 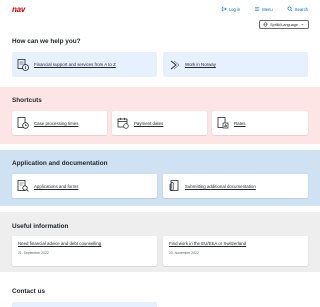 What do you see at coordinates (260, 123) in the screenshot?
I see `shortcut-rates: Rates` at bounding box center [260, 123].